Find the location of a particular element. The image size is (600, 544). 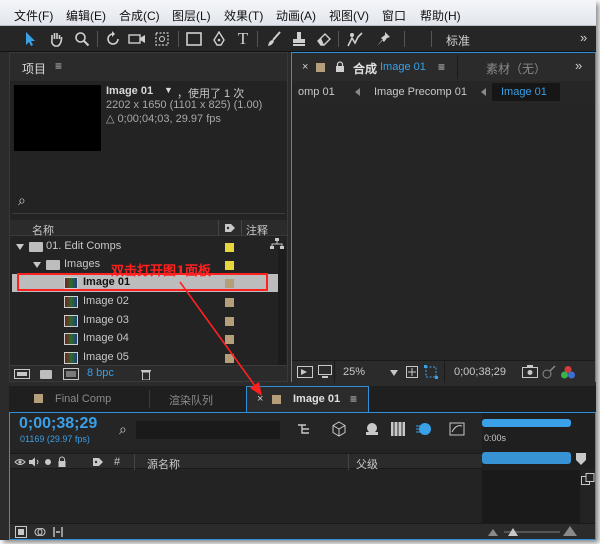

audio-speaker-icon is located at coordinates (34, 463).